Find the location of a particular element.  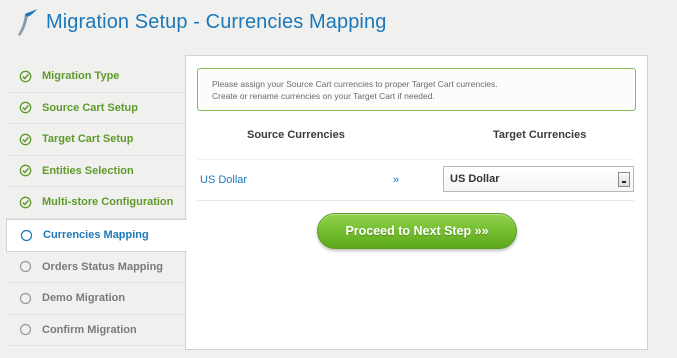

sidebar-step-demo-migration: Demo Migration is located at coordinates (96, 299).